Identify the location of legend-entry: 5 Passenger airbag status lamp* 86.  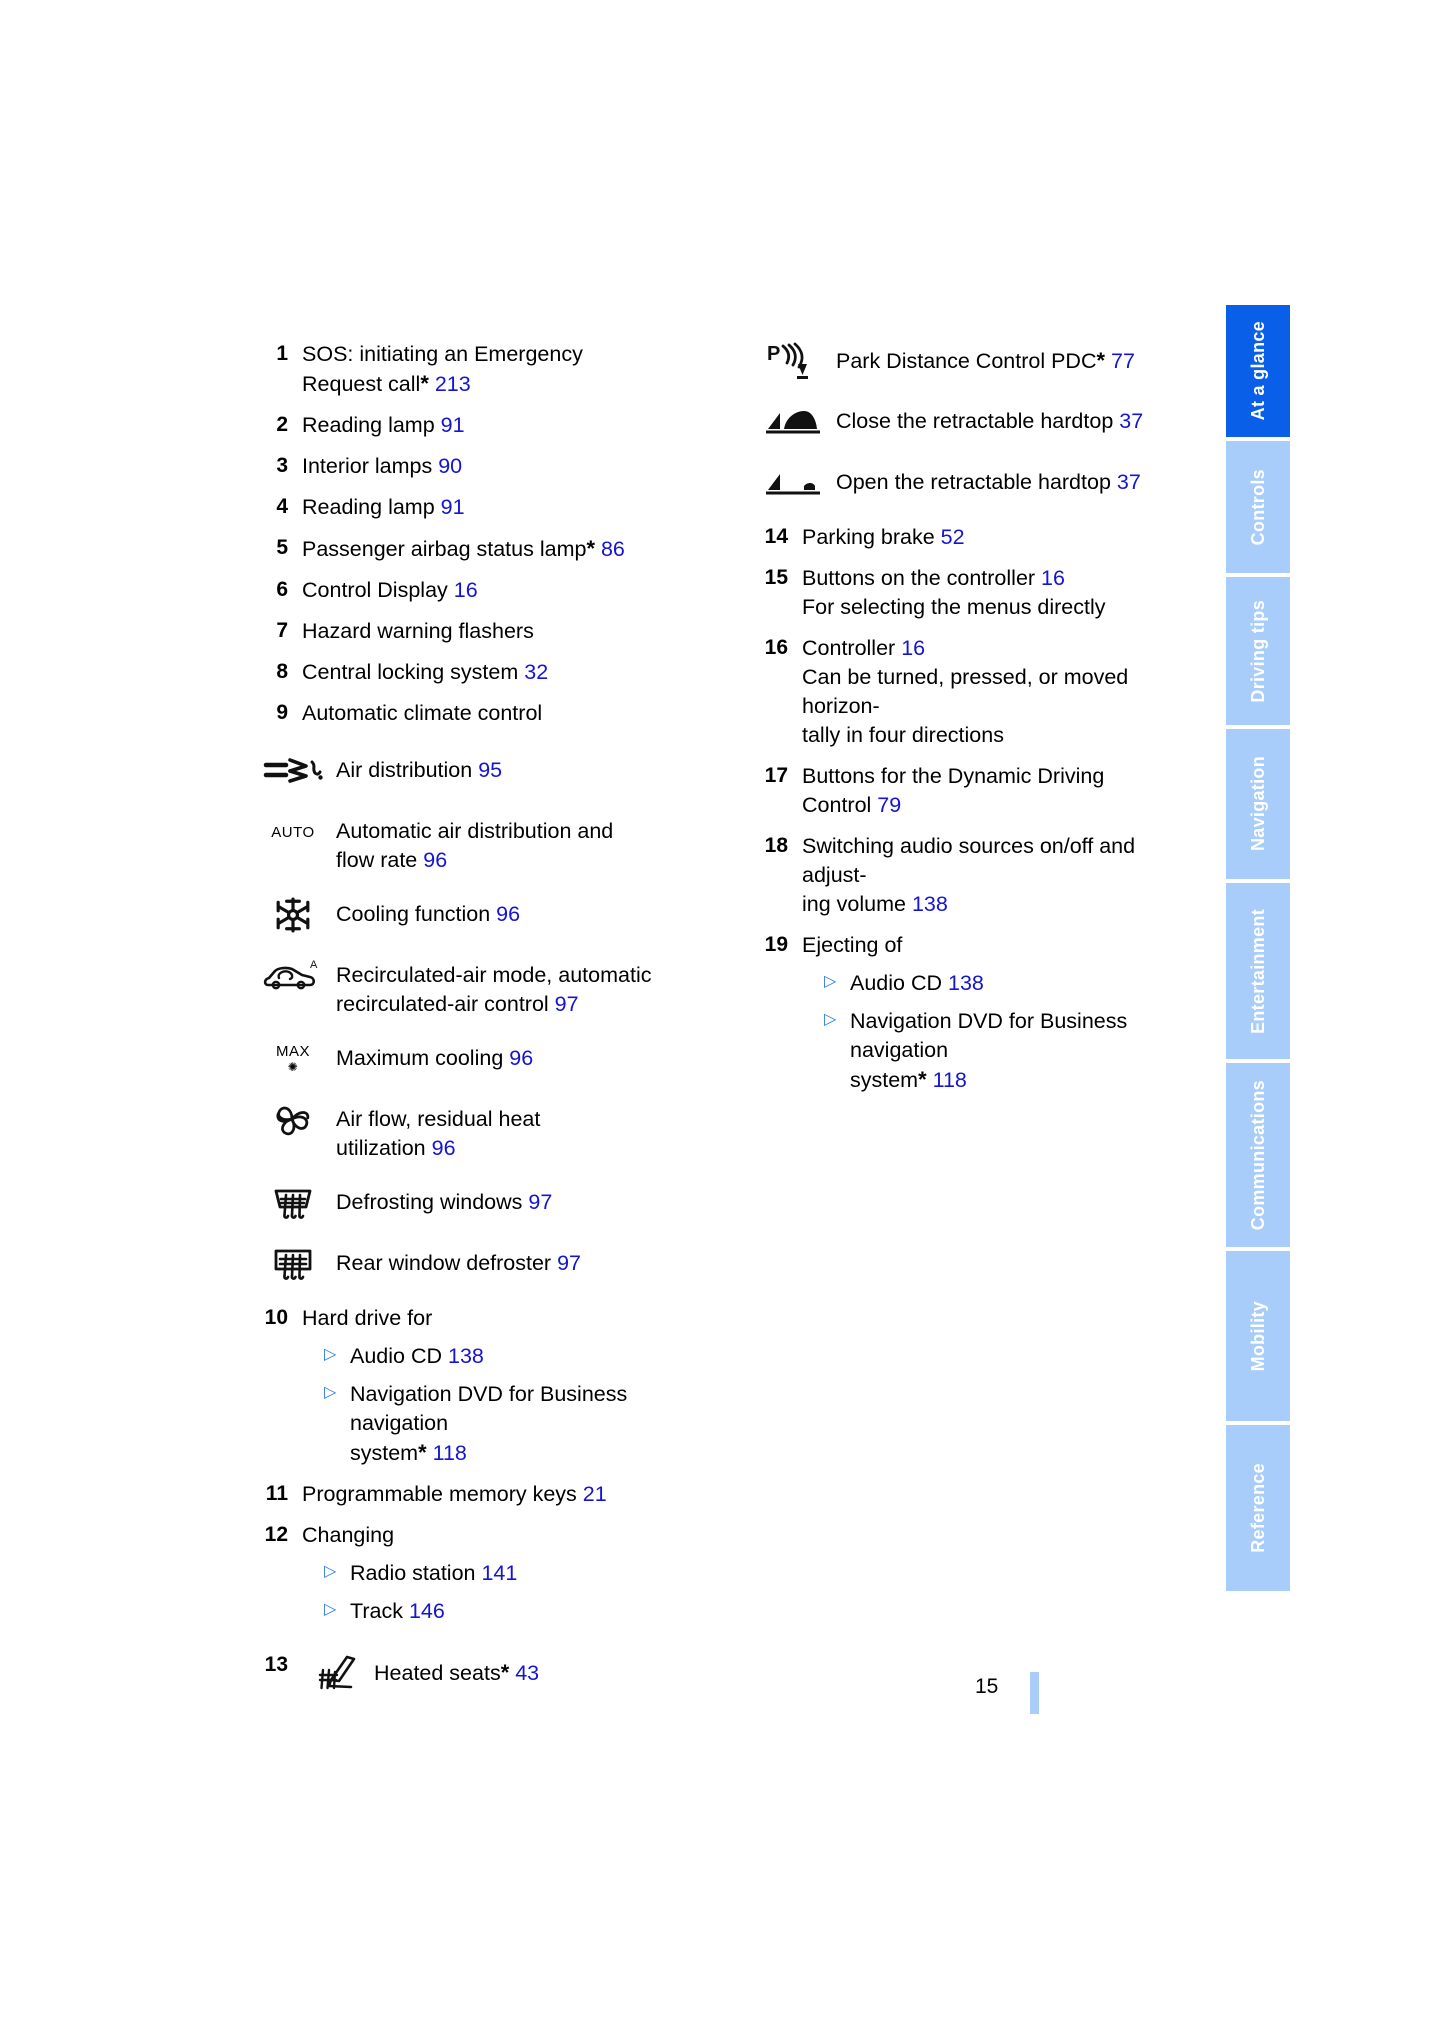
(480, 549).